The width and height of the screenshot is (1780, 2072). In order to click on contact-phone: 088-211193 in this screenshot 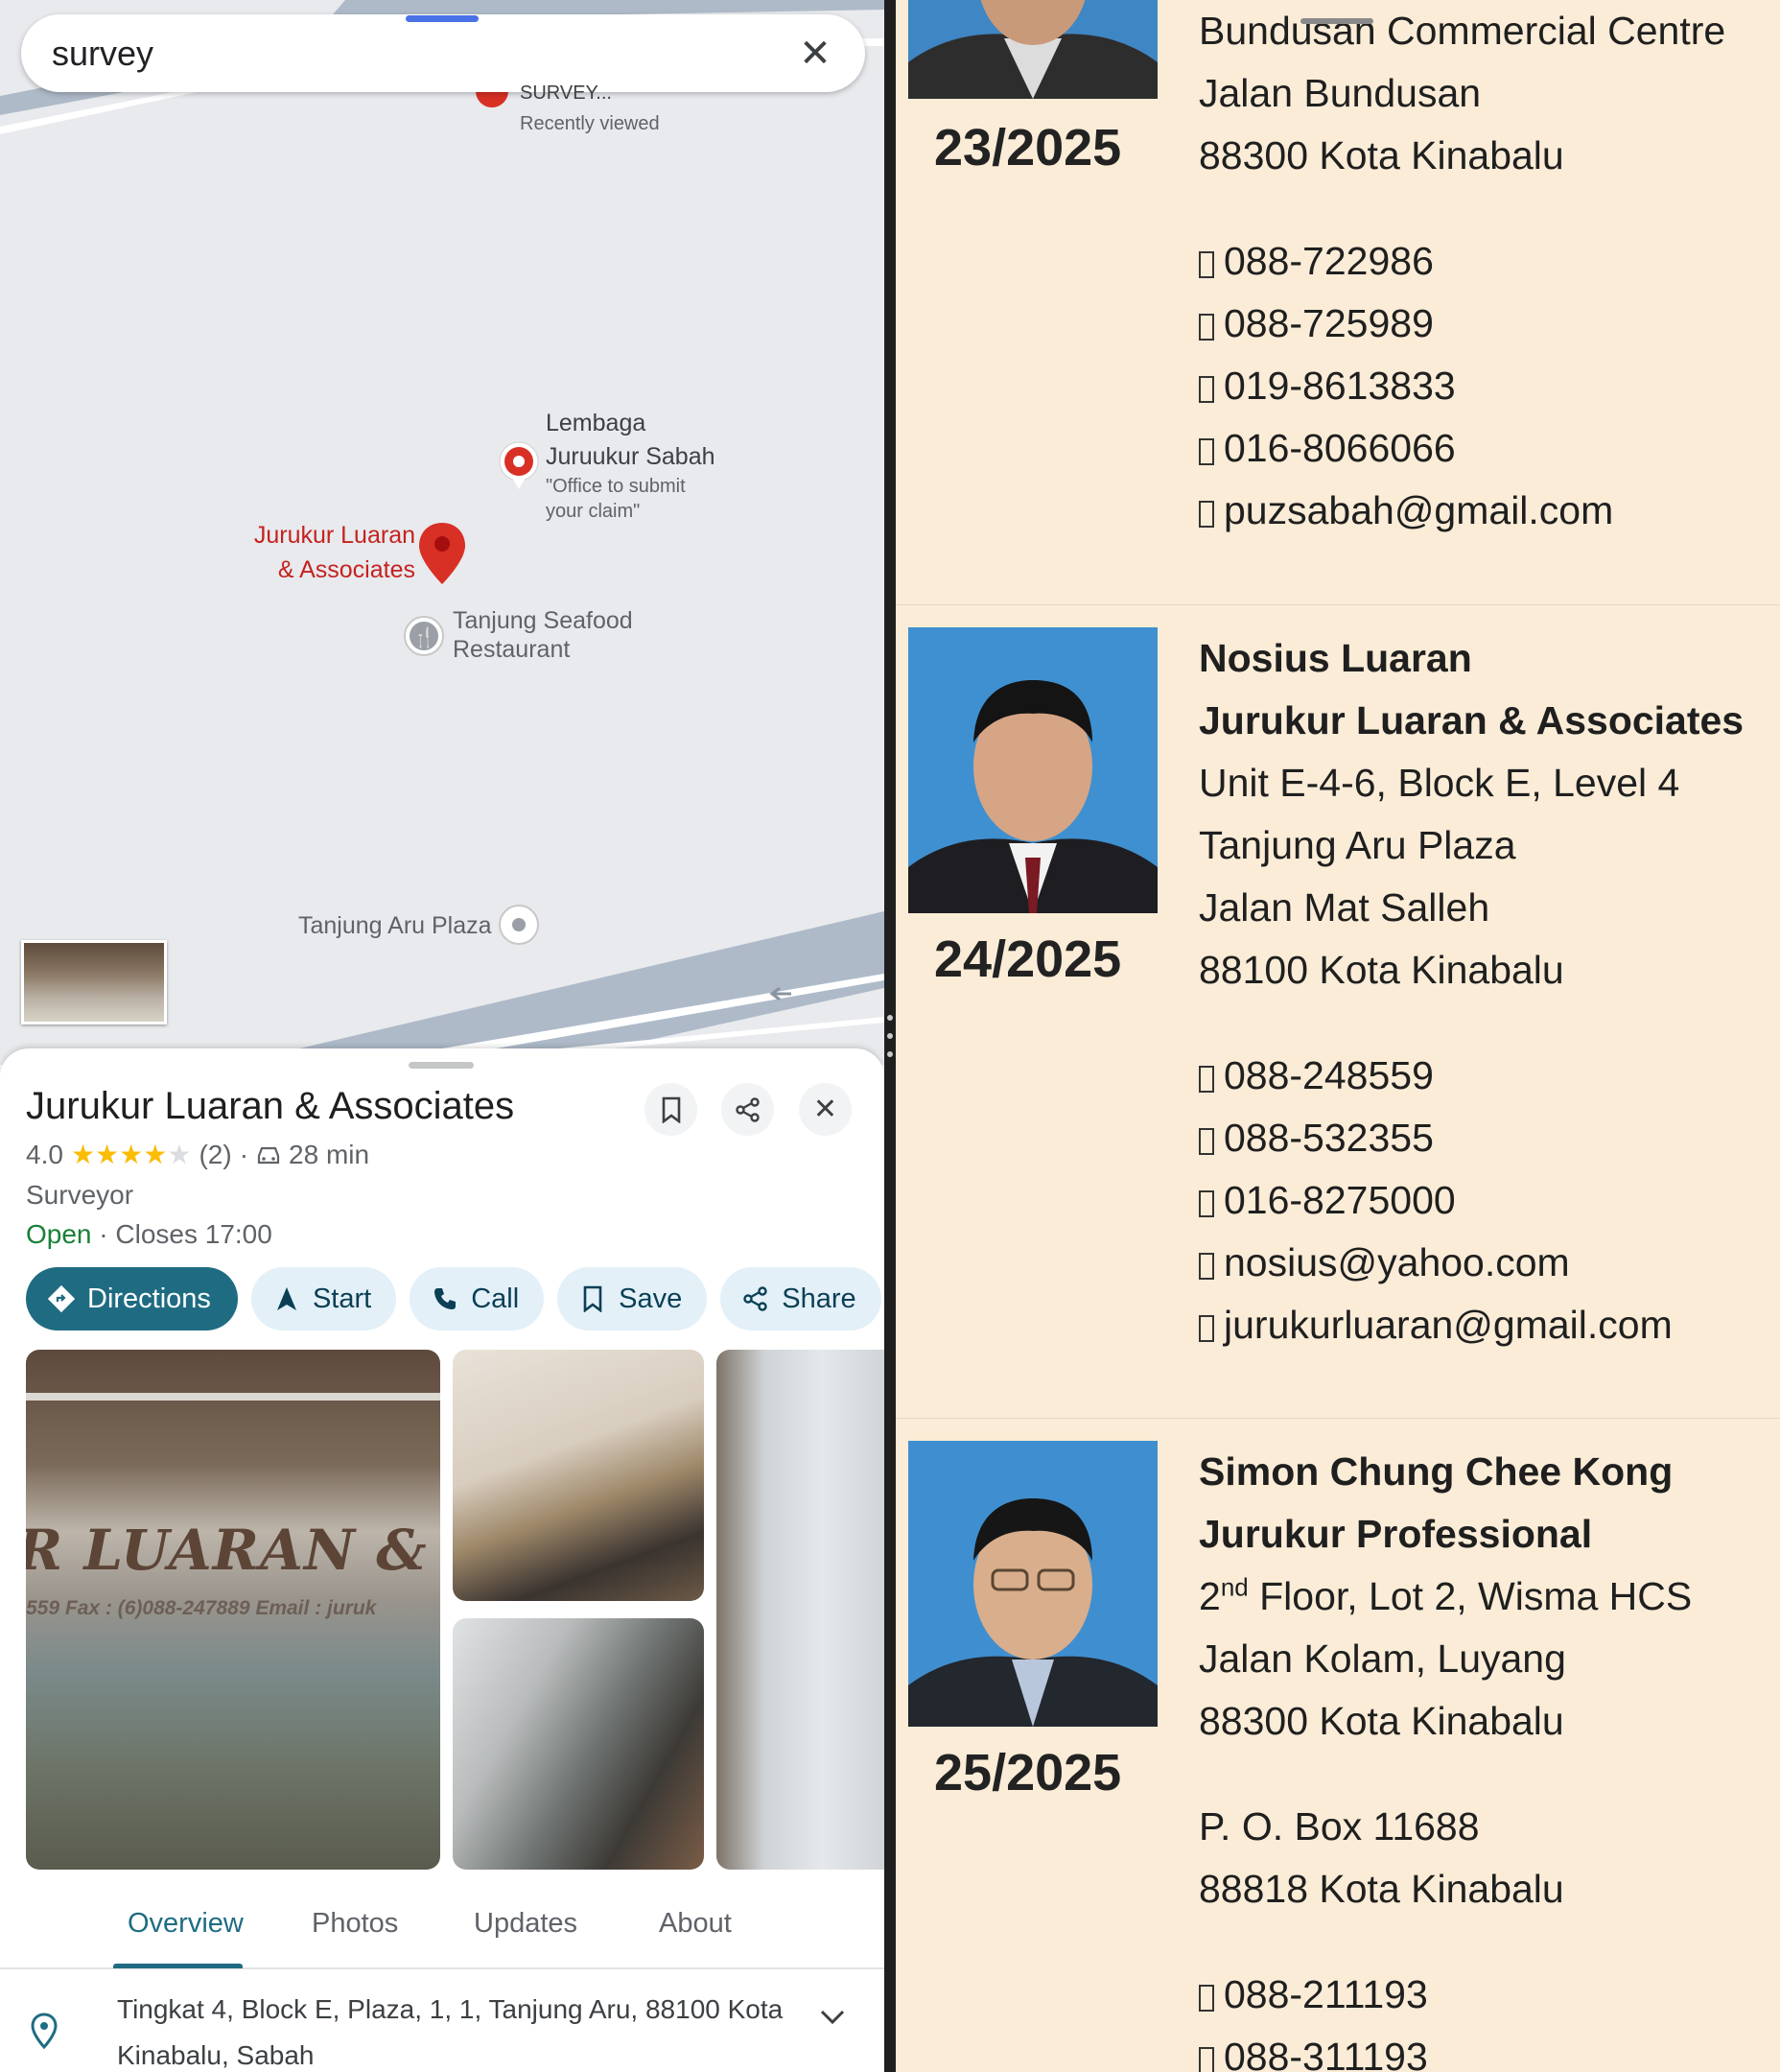, I will do `click(1487, 1995)`.